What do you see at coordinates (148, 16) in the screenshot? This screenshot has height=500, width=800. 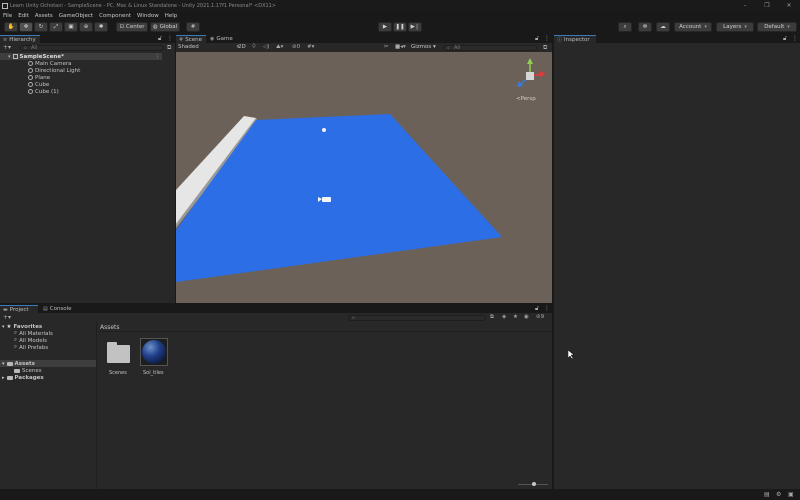 I see `menu-window: Window` at bounding box center [148, 16].